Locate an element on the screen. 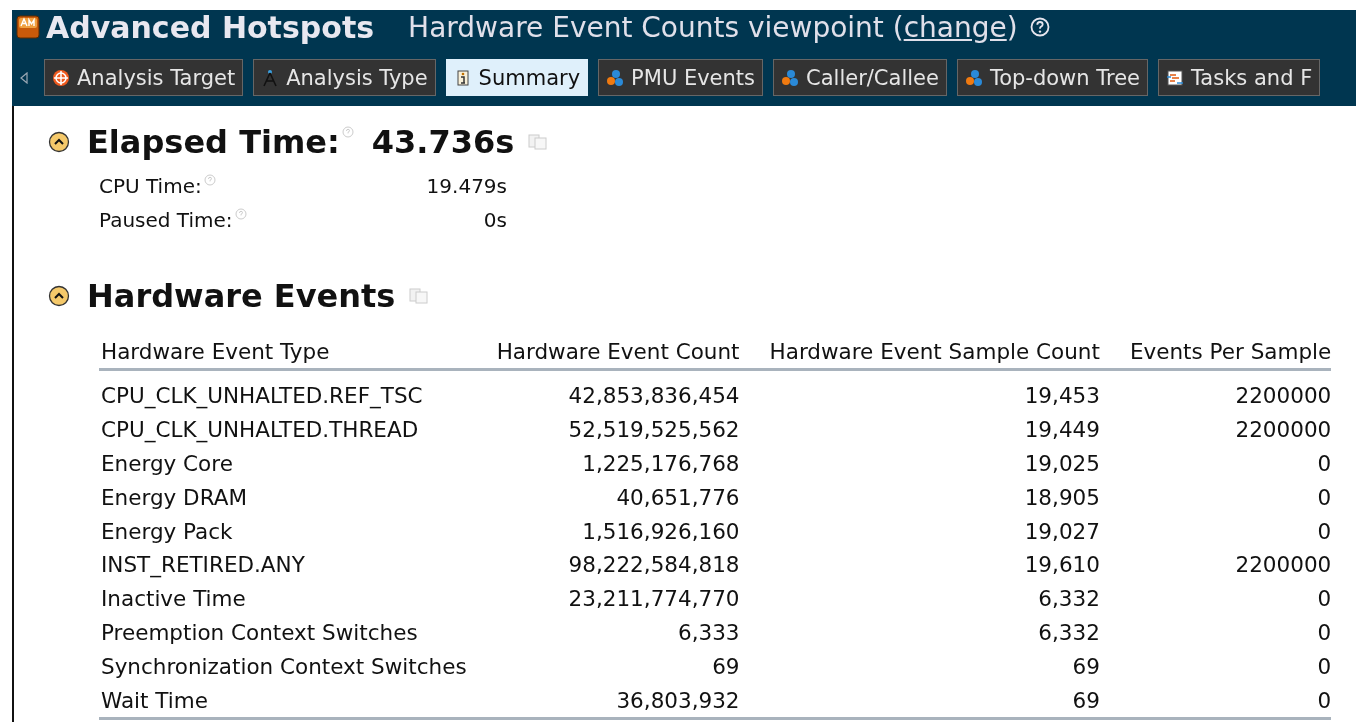 The height and width of the screenshot is (722, 1356). column-header: Events Per Sample is located at coordinates (1215, 353).